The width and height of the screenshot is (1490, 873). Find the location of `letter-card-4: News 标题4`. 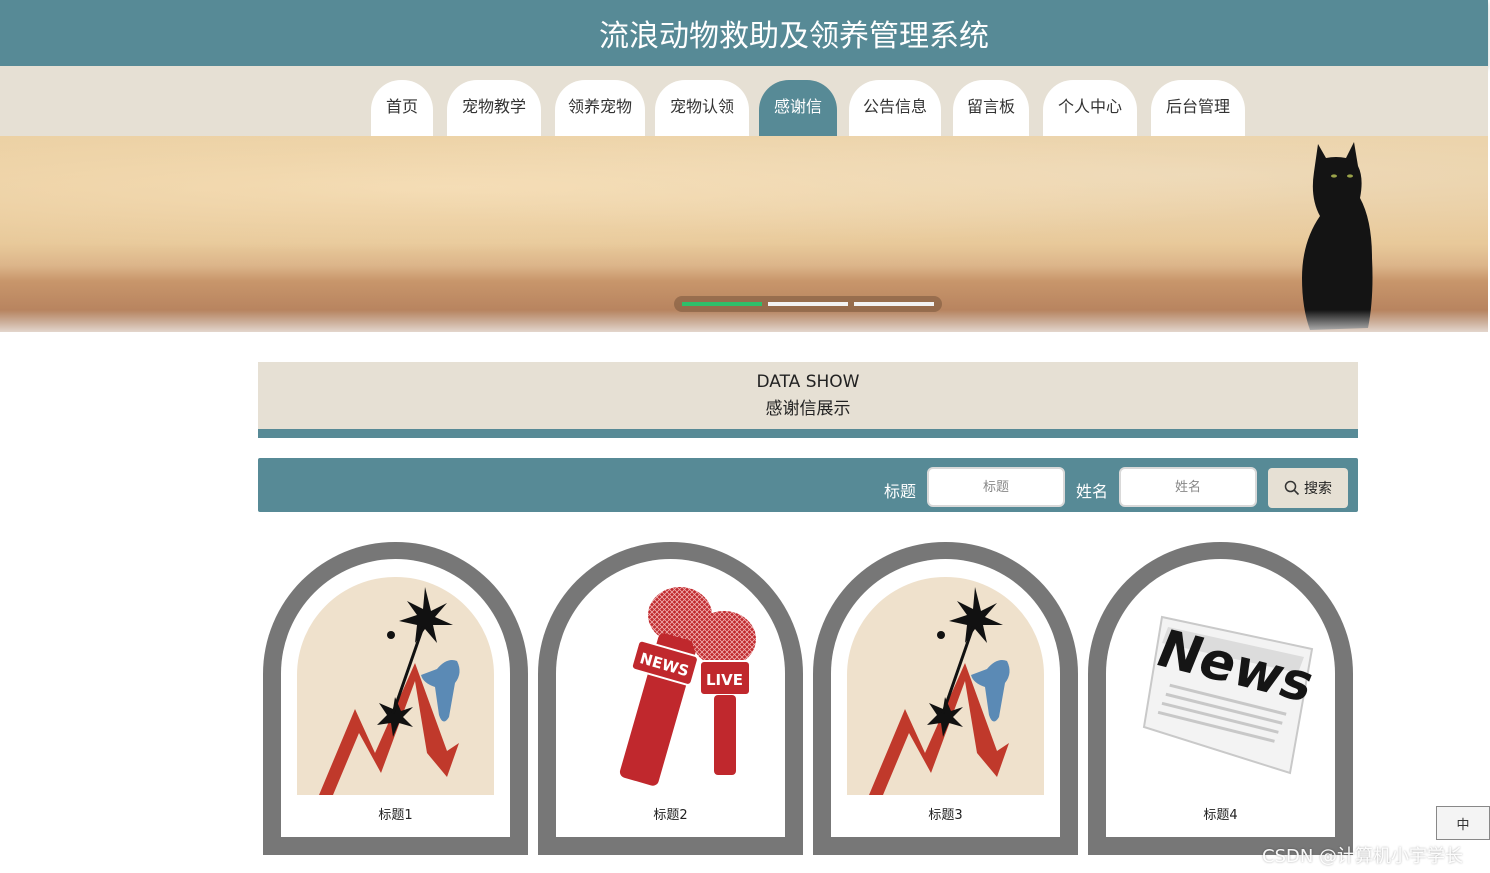

letter-card-4: News 标题4 is located at coordinates (1220, 698).